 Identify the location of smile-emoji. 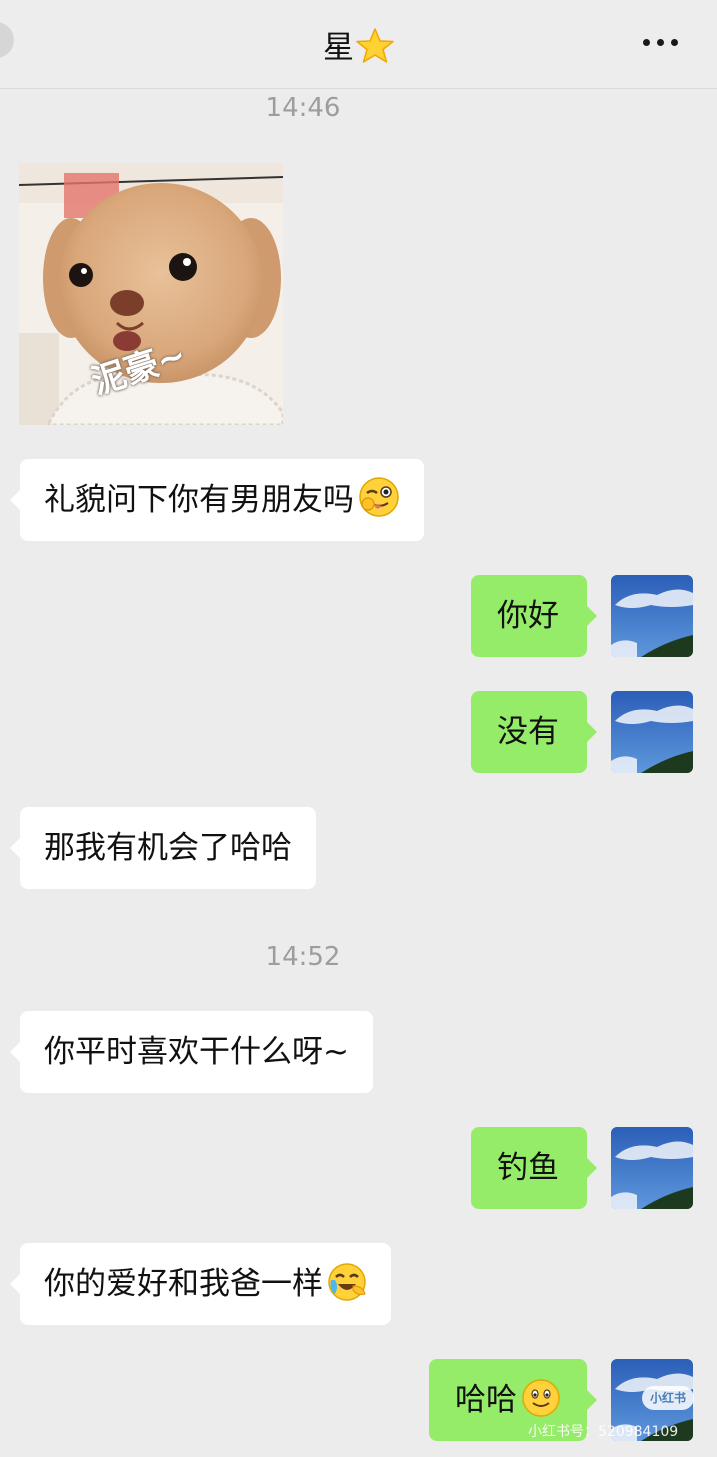
(541, 1398).